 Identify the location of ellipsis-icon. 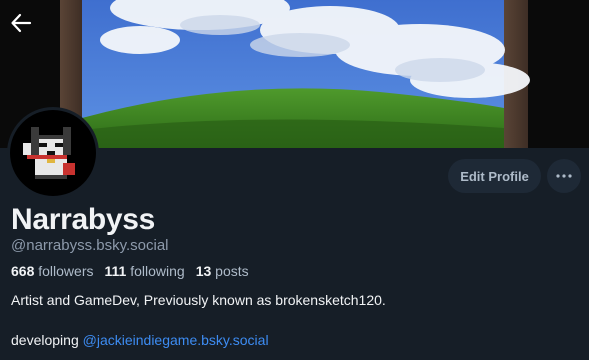
(564, 176).